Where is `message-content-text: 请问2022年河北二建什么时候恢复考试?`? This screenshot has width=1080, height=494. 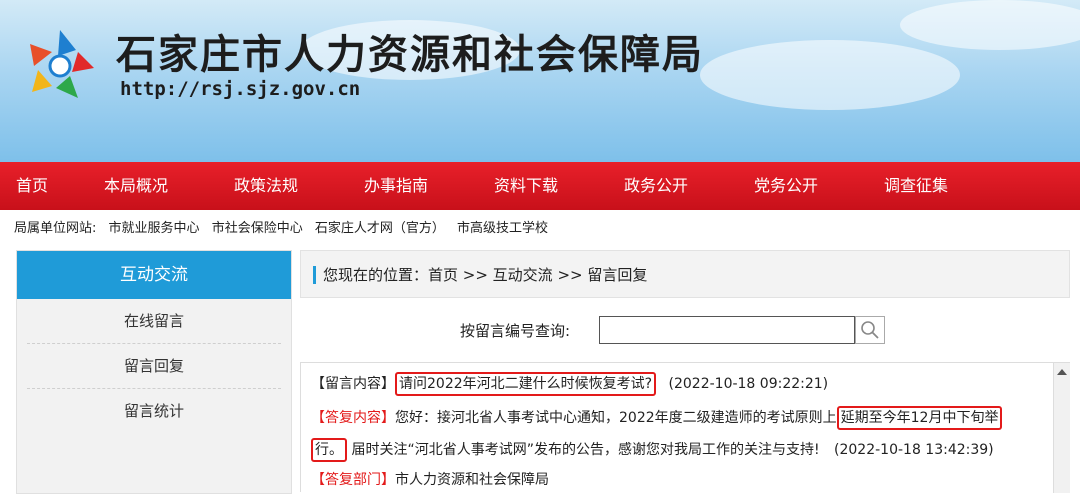 message-content-text: 请问2022年河北二建什么时候恢复考试? is located at coordinates (526, 384).